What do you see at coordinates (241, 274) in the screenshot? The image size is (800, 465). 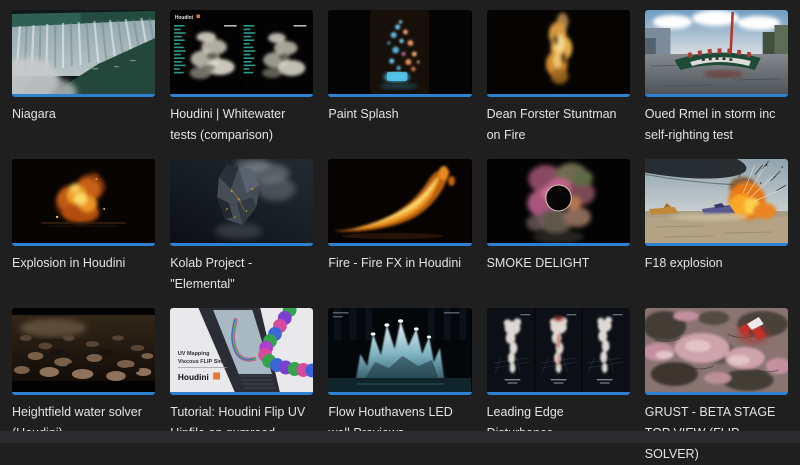 I see `video-title: Kolab Project - "Elemental"` at bounding box center [241, 274].